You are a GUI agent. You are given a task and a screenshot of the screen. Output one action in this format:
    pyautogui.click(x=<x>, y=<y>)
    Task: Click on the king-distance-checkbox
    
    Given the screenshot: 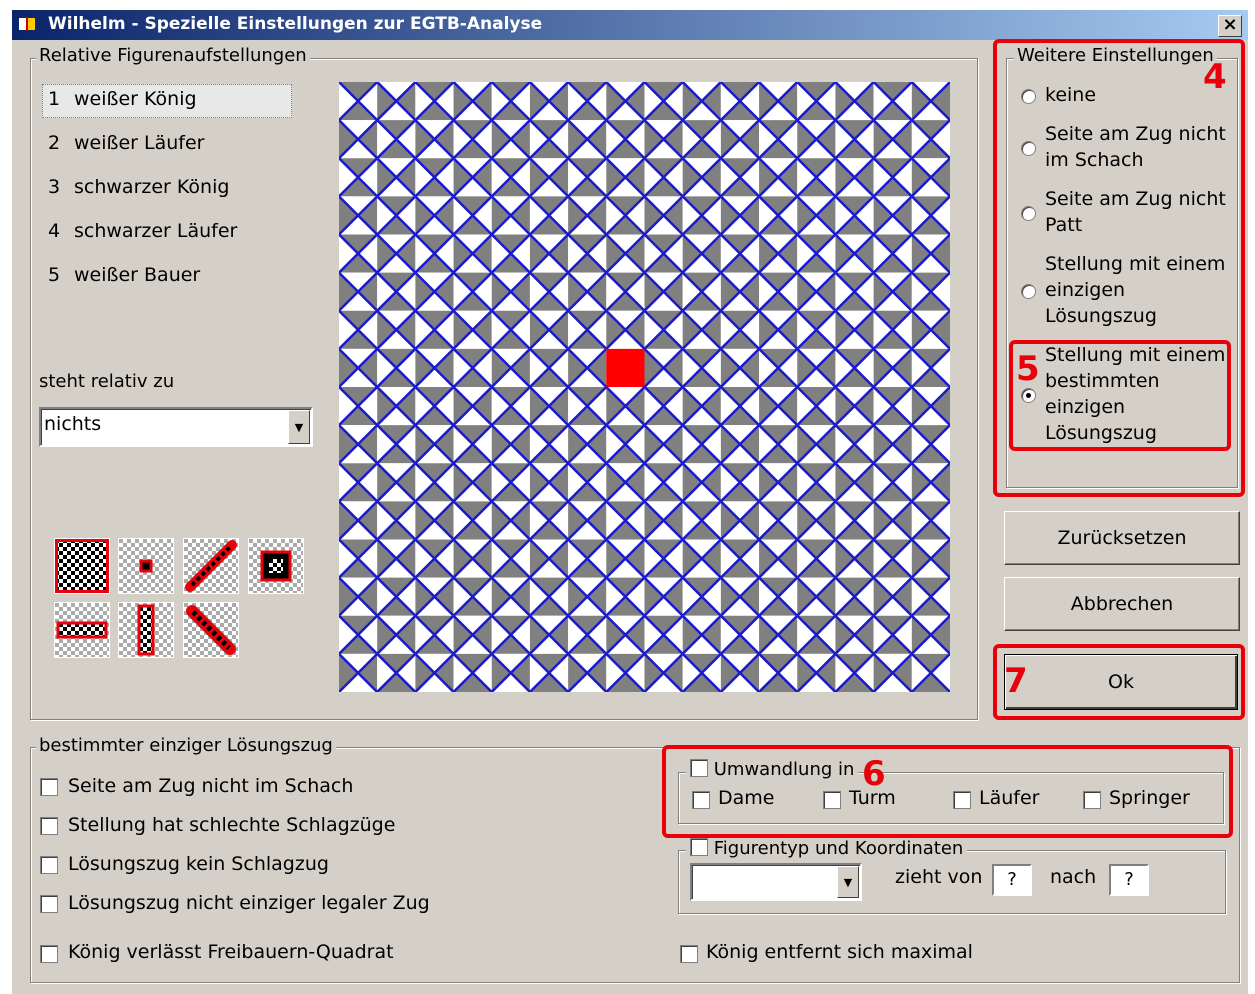 What is the action you would take?
    pyautogui.click(x=689, y=954)
    